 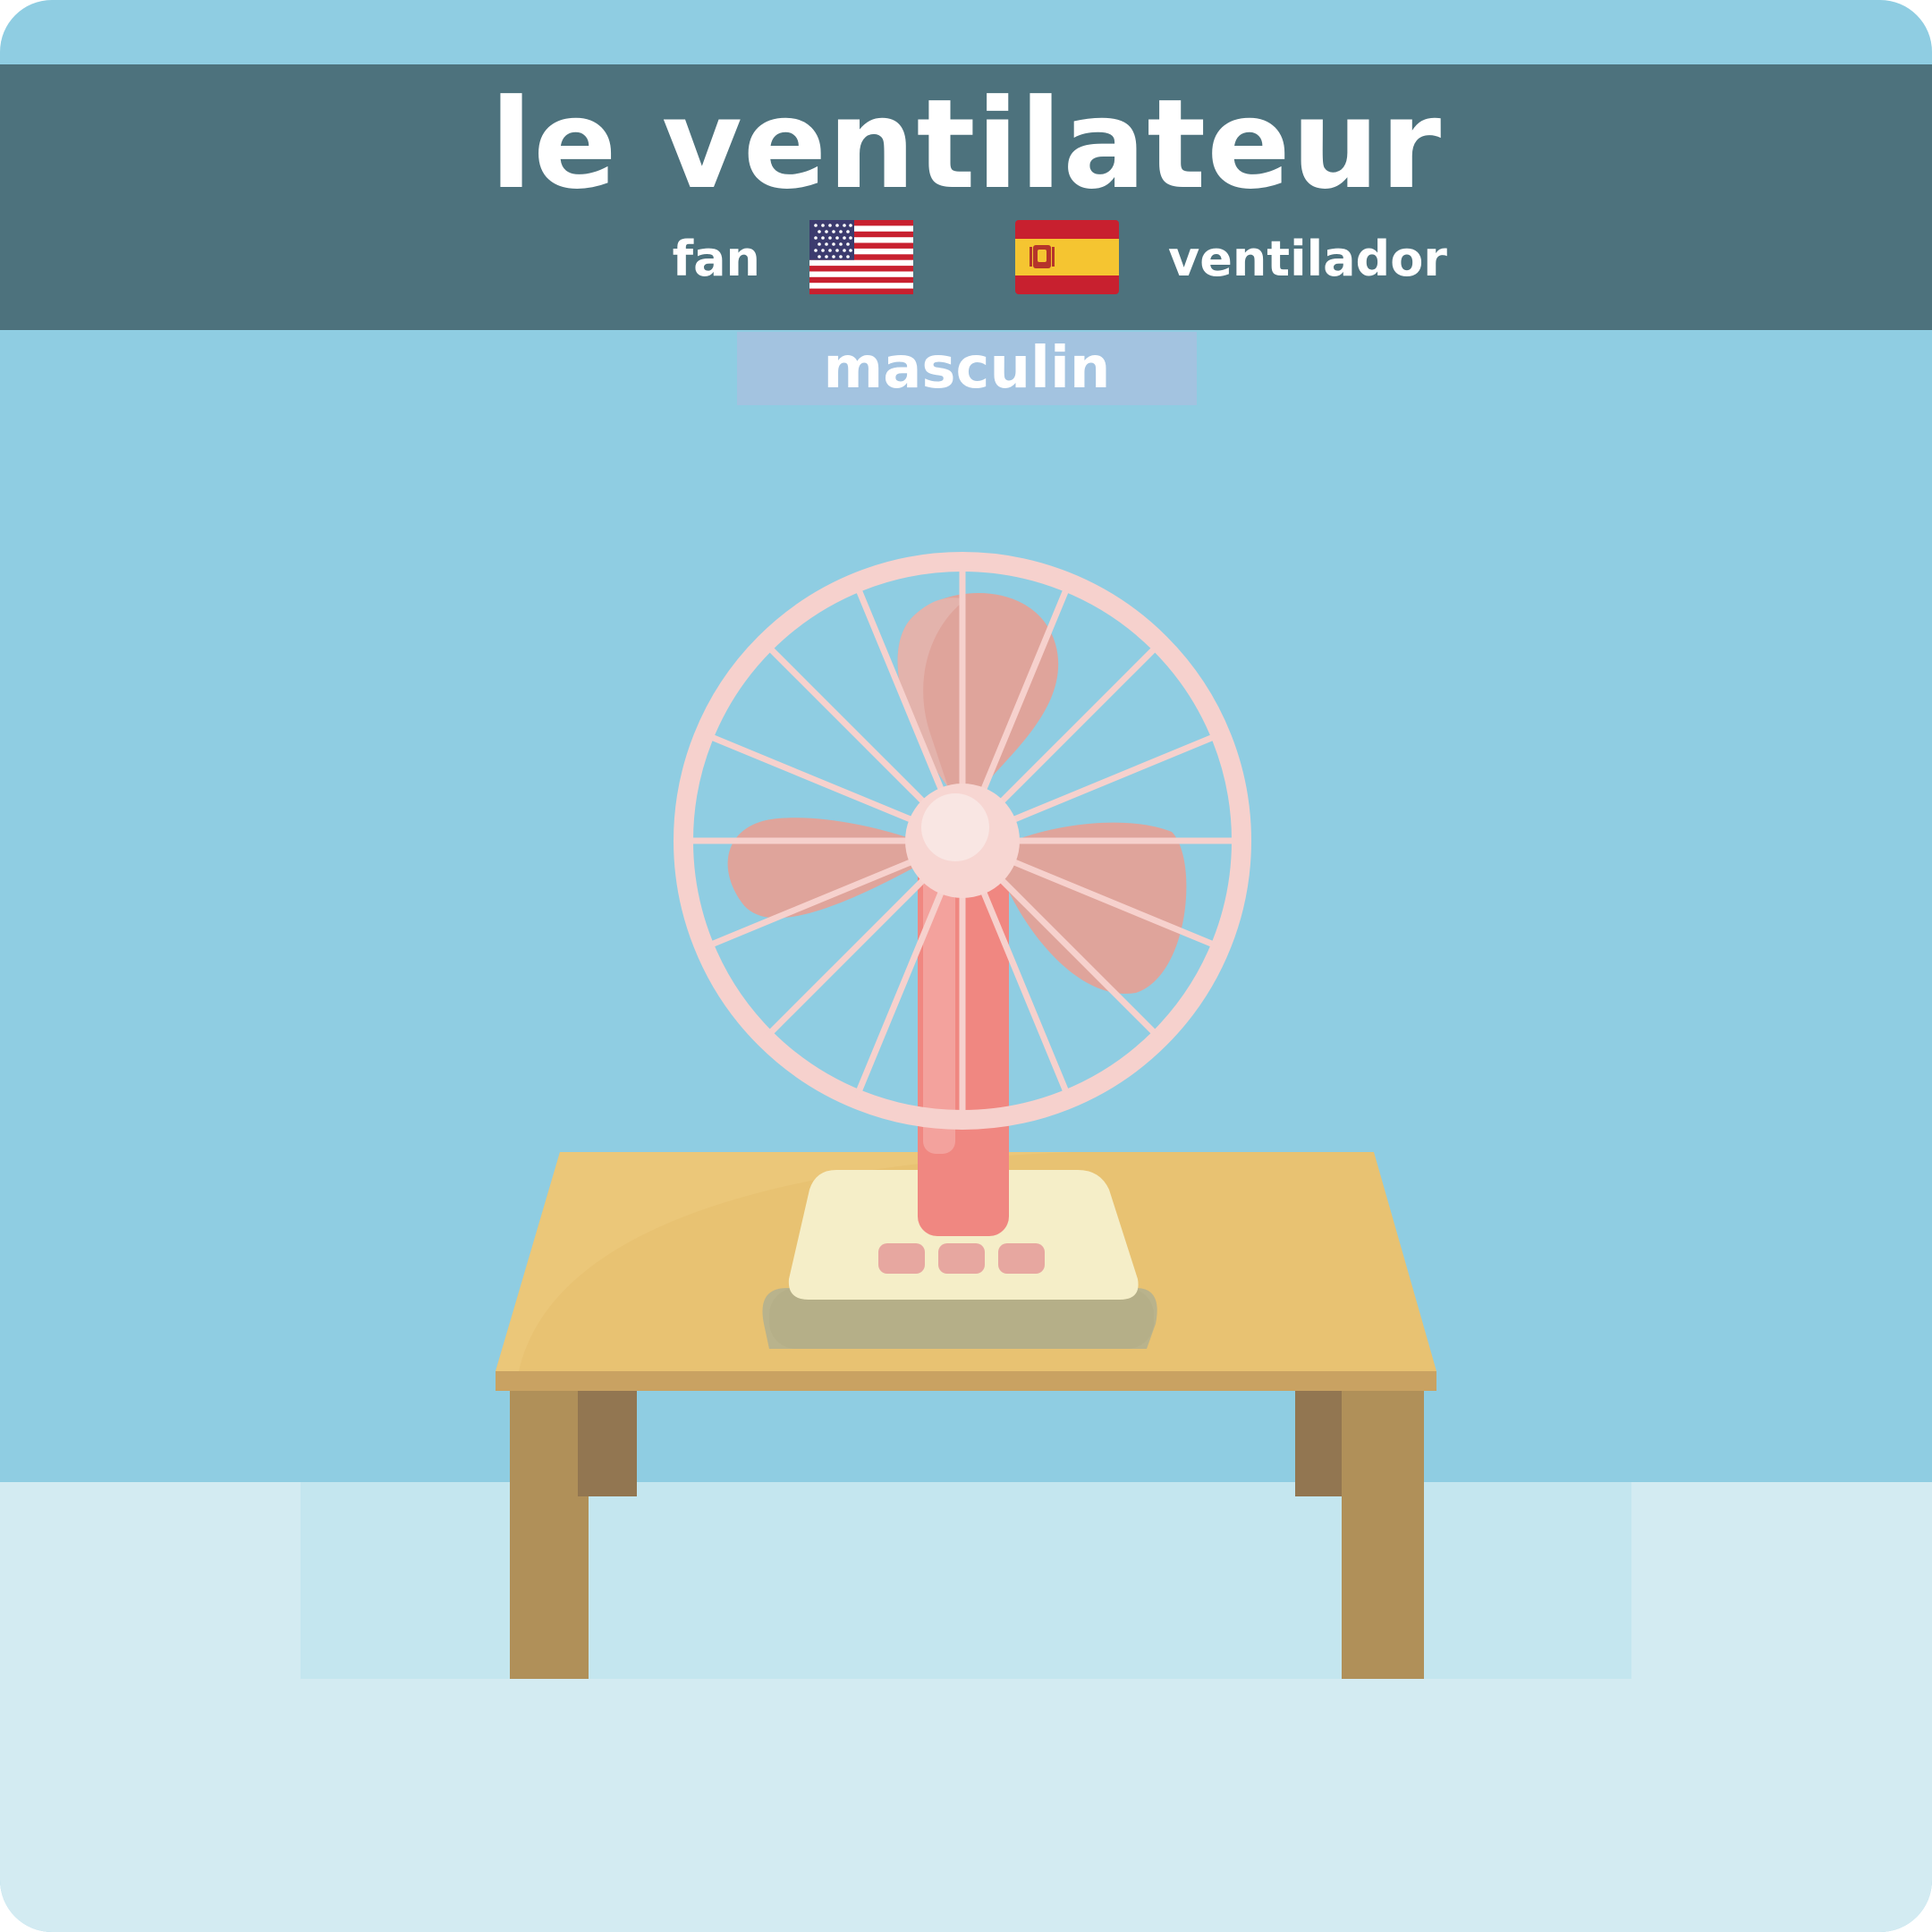 I want to click on translation-spanish: ventilador, so click(x=1307, y=259).